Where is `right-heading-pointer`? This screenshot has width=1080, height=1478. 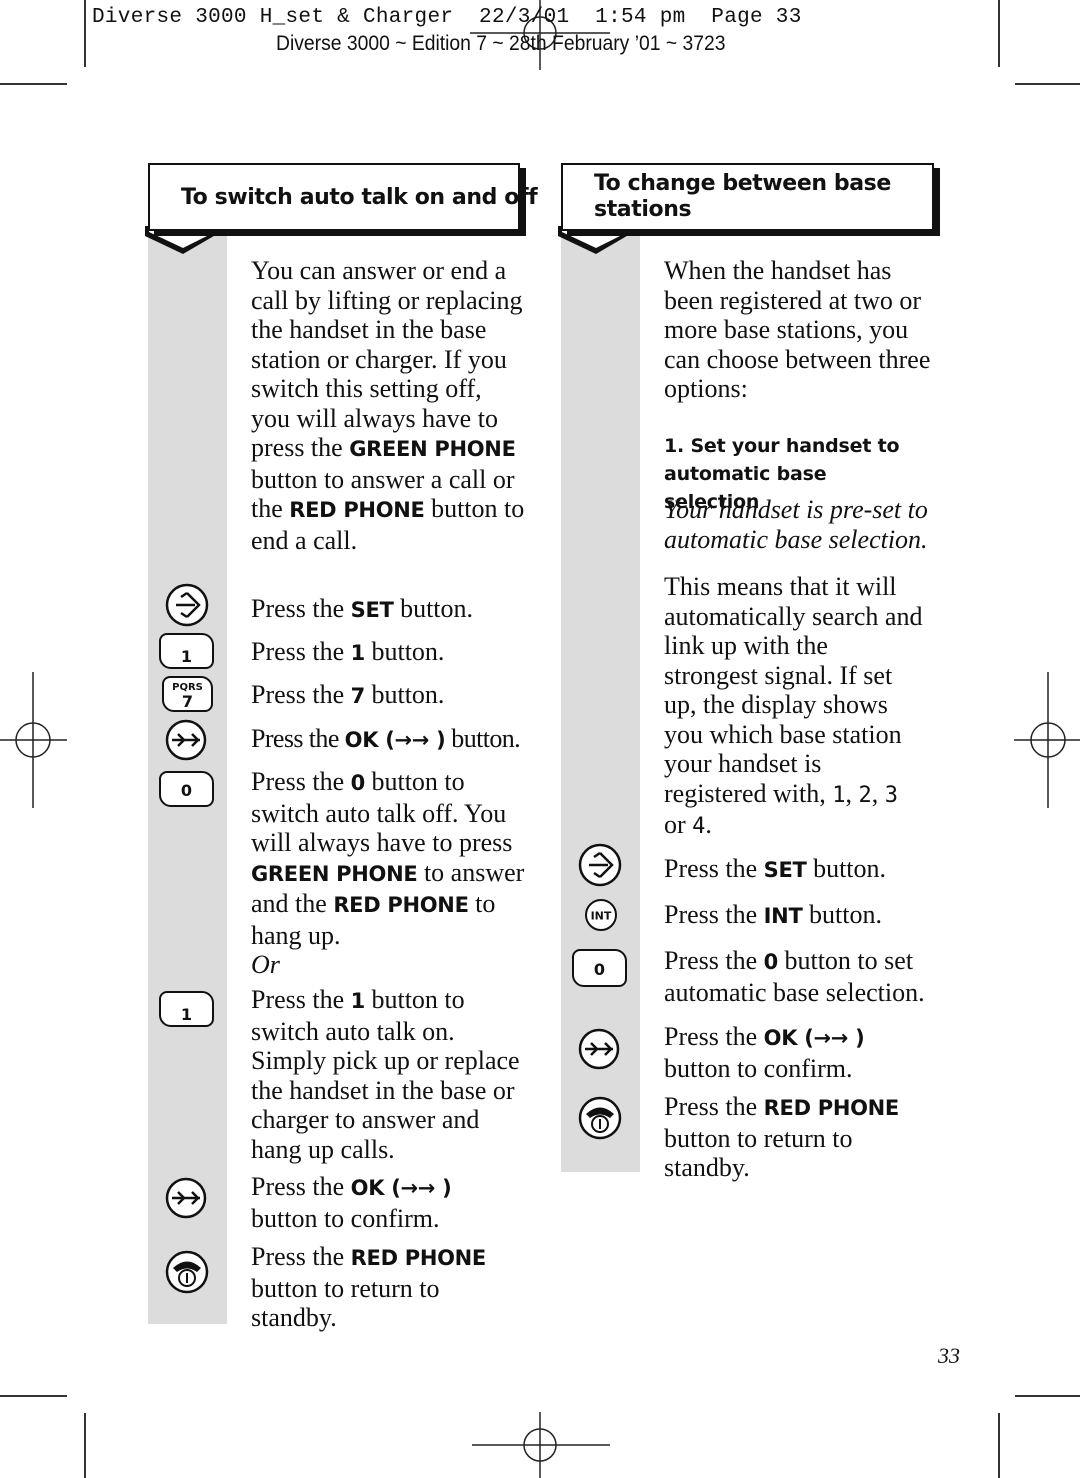
right-heading-pointer is located at coordinates (601, 240).